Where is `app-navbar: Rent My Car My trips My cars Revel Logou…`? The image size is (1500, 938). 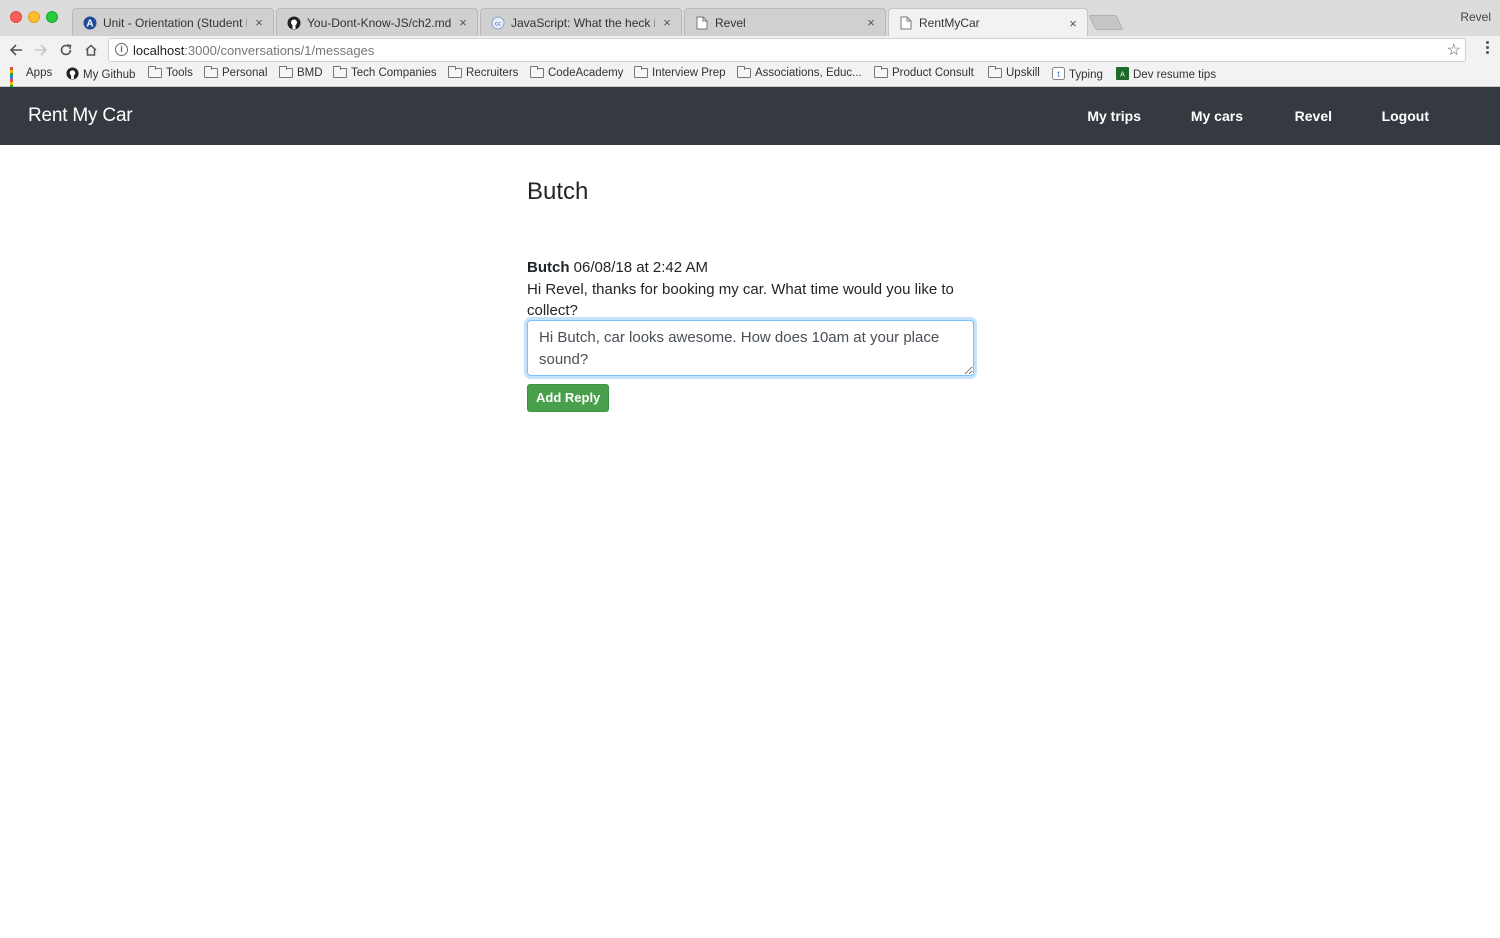 app-navbar: Rent My Car My trips My cars Revel Logou… is located at coordinates (750, 116).